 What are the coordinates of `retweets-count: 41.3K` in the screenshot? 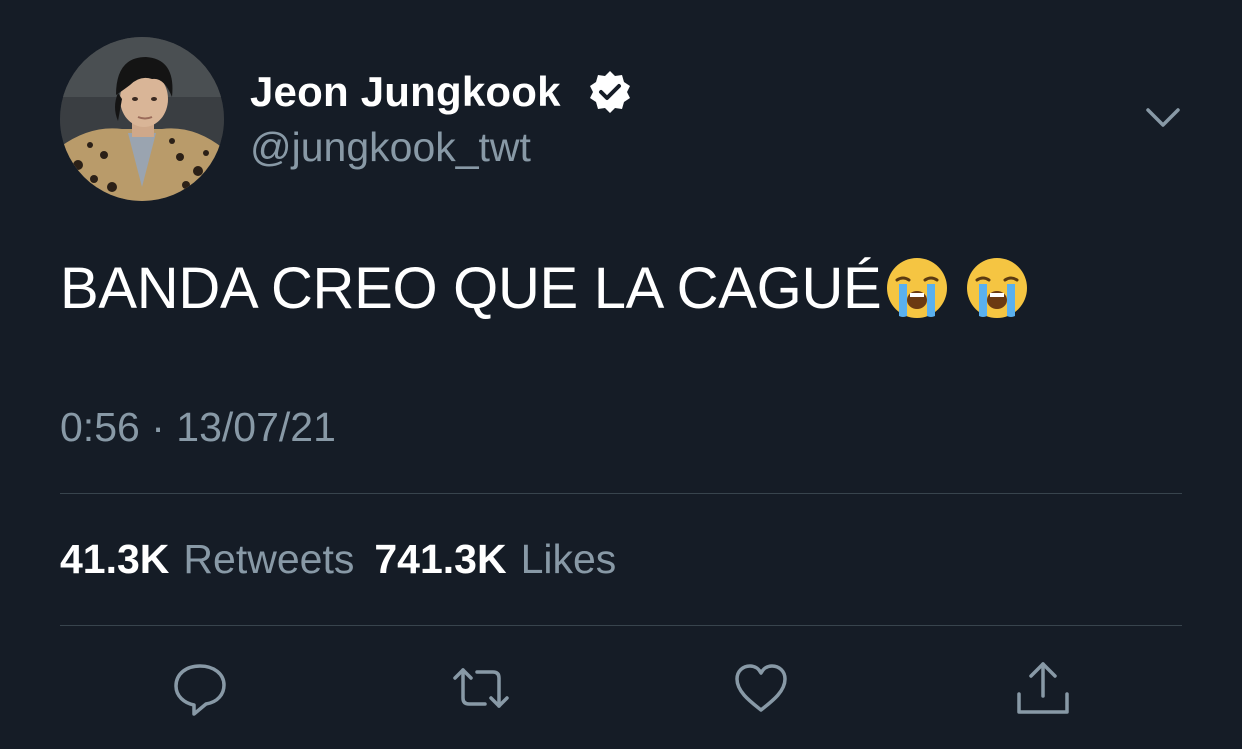 It's located at (115, 559).